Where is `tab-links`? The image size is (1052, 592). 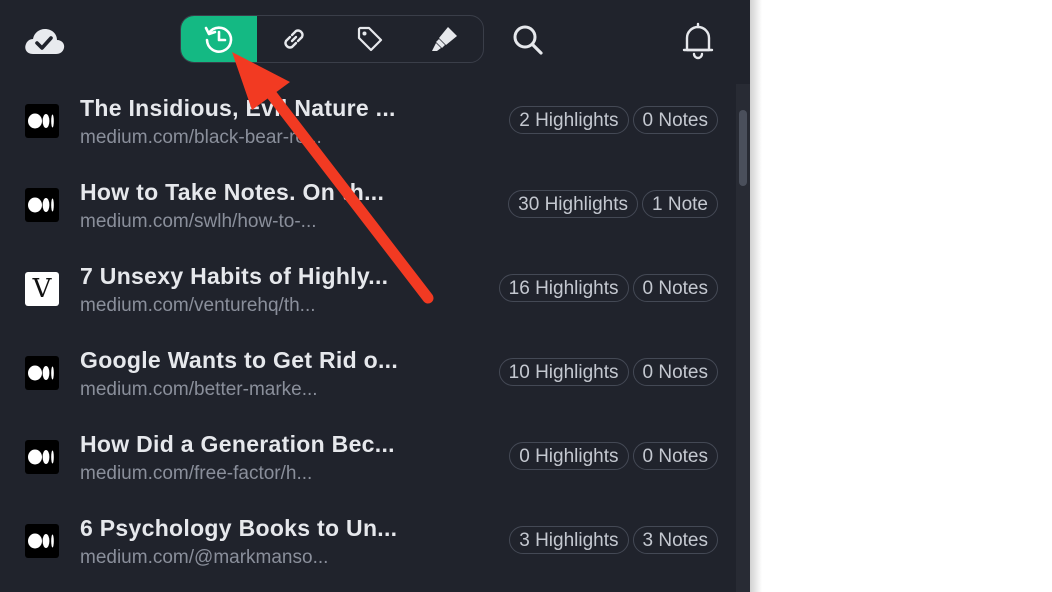
tab-links is located at coordinates (295, 39).